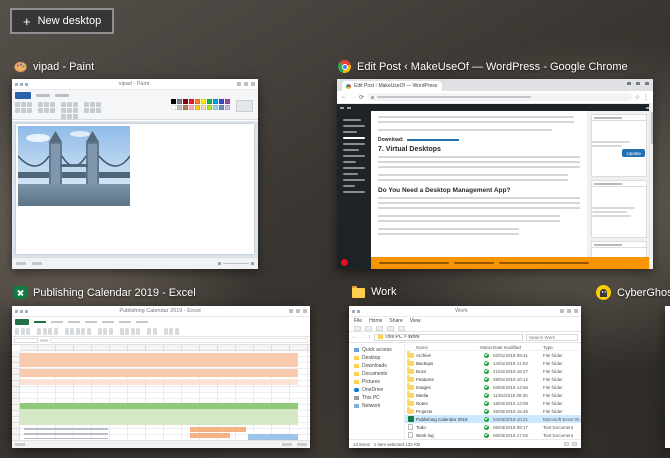 The height and width of the screenshot is (458, 670). Describe the element at coordinates (64, 66) in the screenshot. I see `paint-label-text: vipad - Paint` at that location.